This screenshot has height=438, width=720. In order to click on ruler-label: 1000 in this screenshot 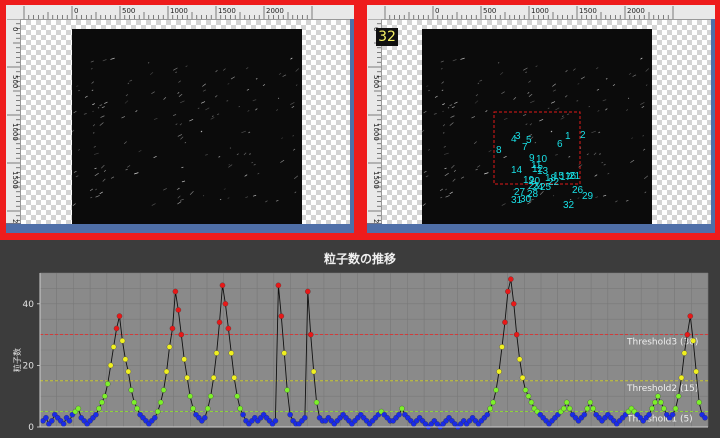, I will do `click(179, 11)`.